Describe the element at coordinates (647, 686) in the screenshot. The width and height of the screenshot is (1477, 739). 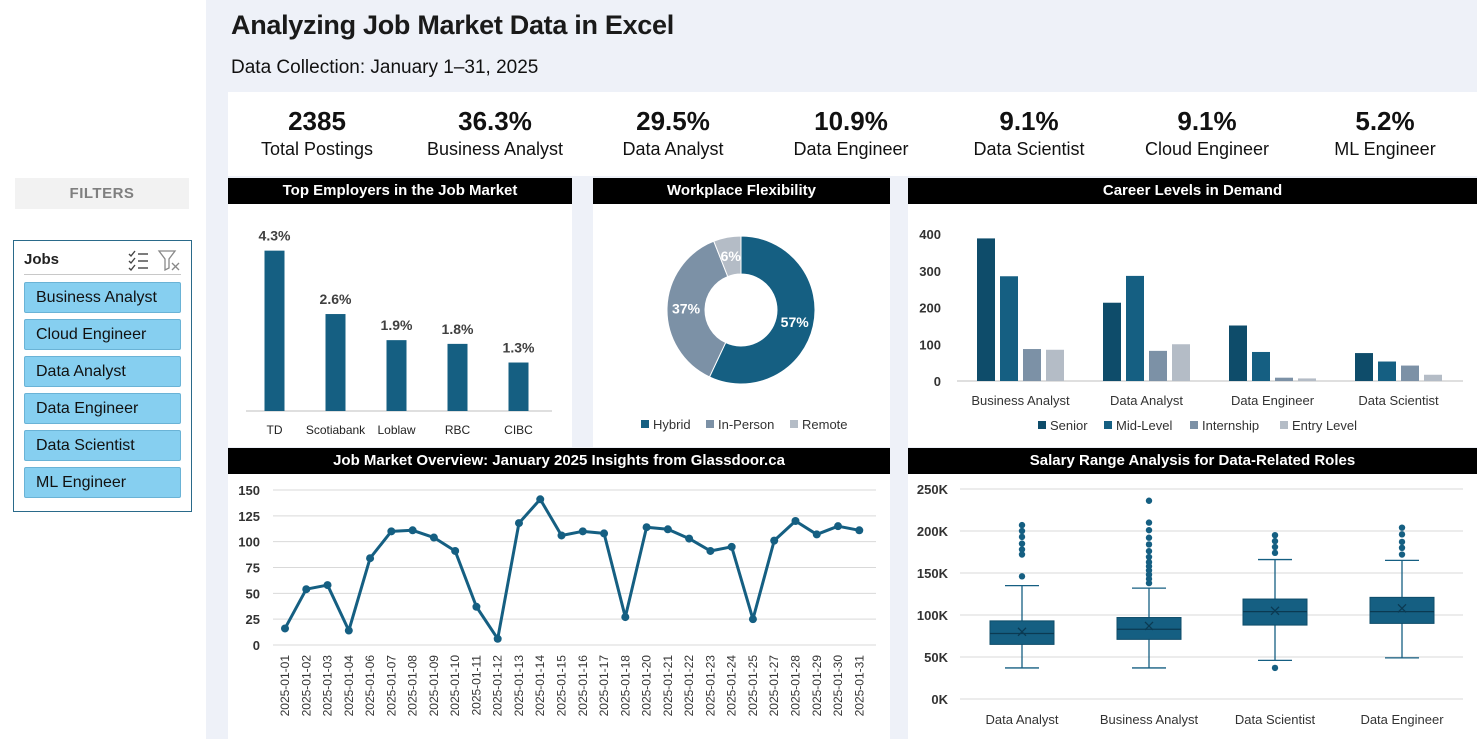
I see `x-tick-label: 2025-01-20` at that location.